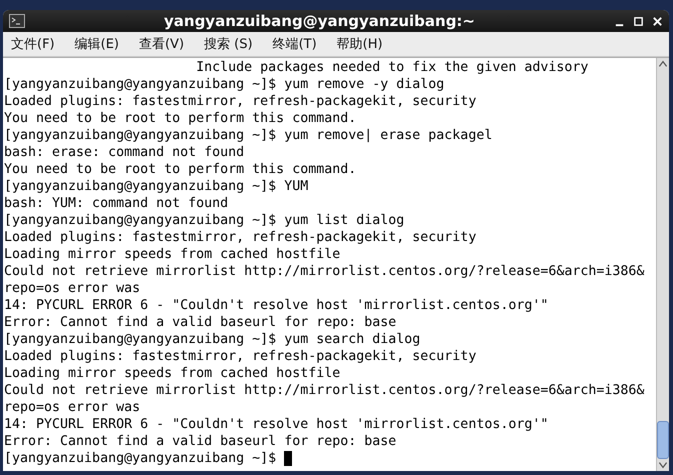  I want to click on menu-item: 查看(V), so click(161, 44).